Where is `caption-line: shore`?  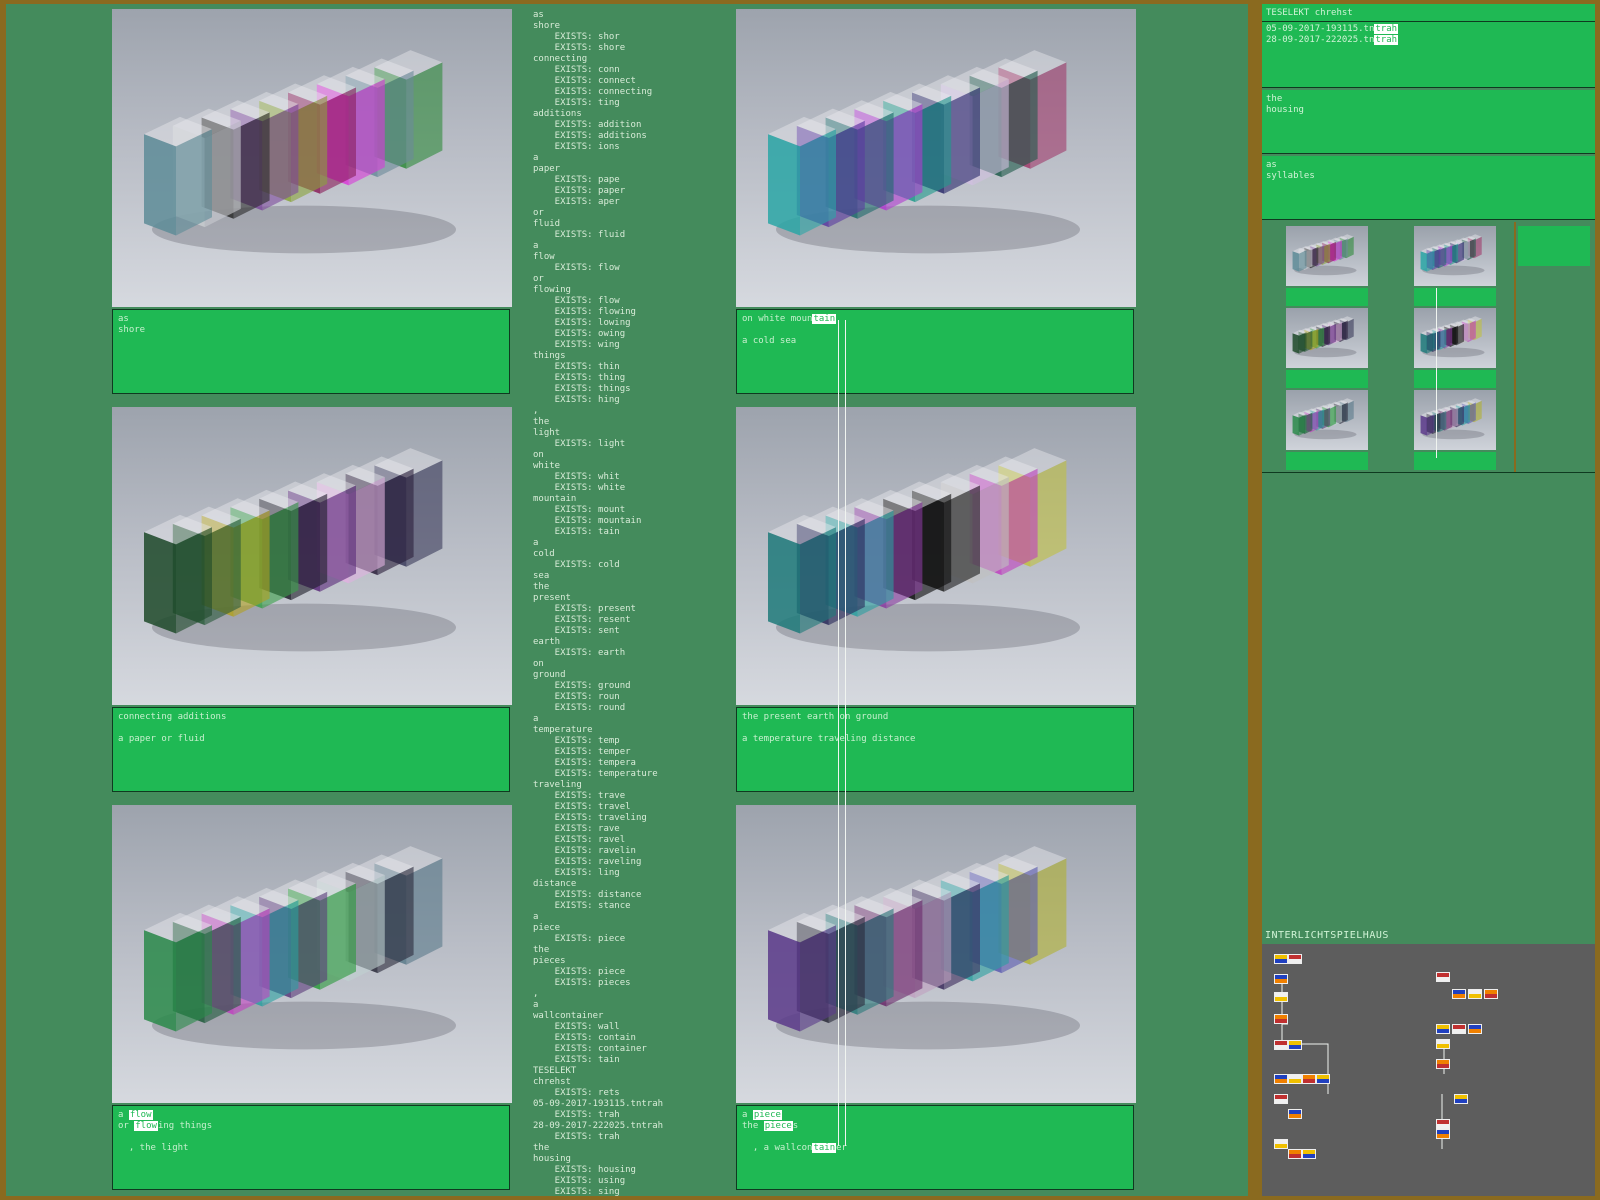 caption-line: shore is located at coordinates (132, 330).